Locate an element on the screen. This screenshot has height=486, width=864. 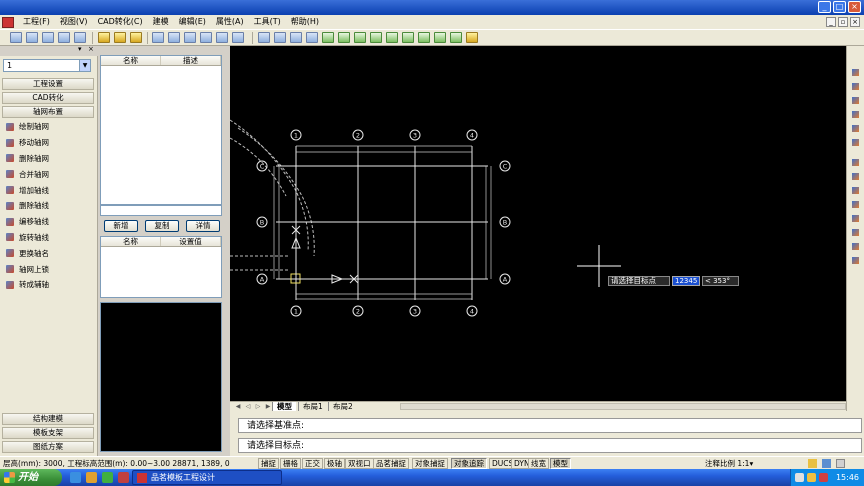
spacing-icon is located at coordinates (855, 219).